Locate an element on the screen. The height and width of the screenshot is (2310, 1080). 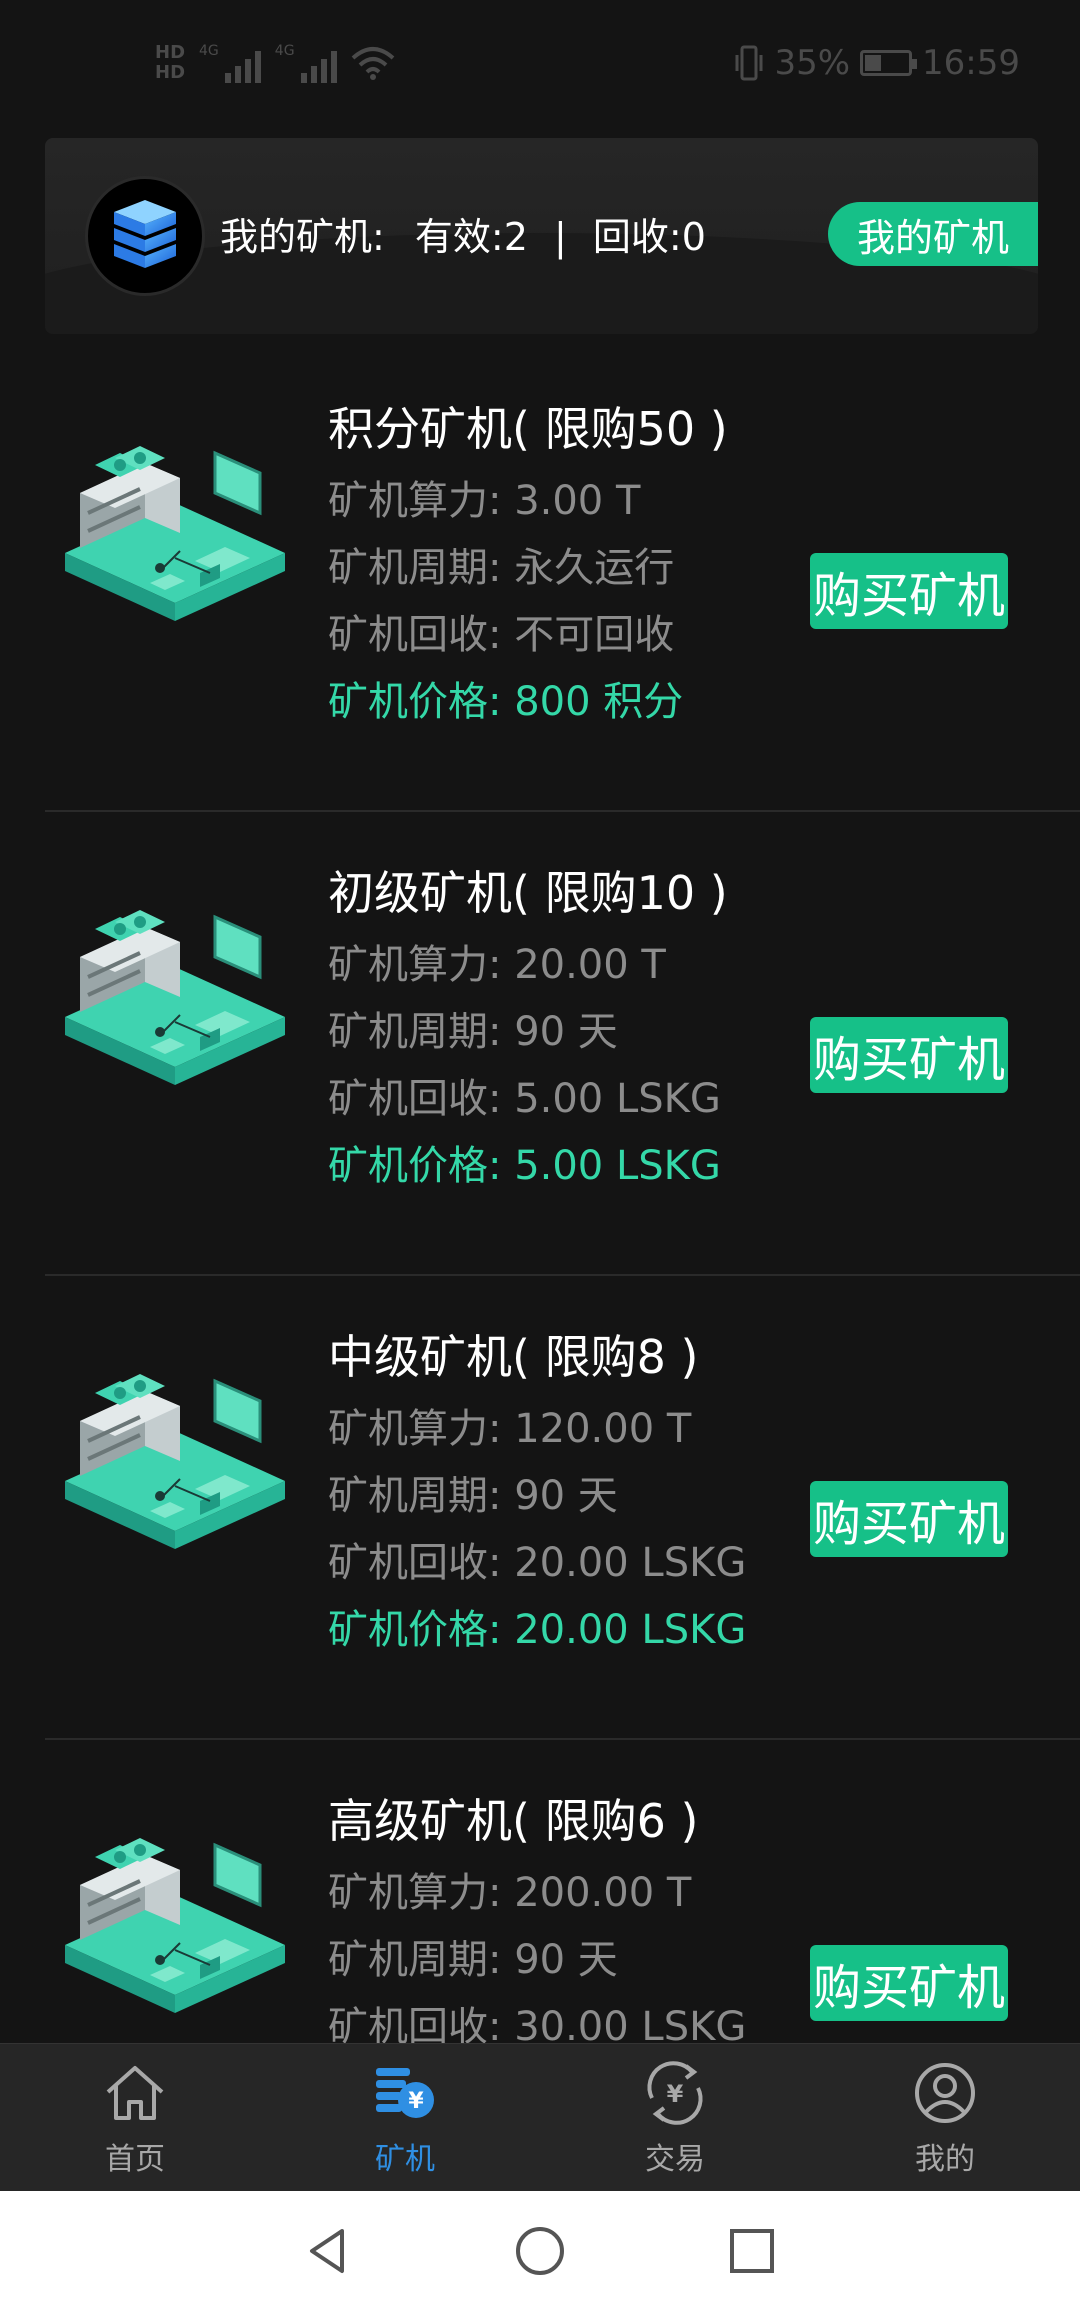
status-left: HD HD 4G 4G is located at coordinates (275, 62).